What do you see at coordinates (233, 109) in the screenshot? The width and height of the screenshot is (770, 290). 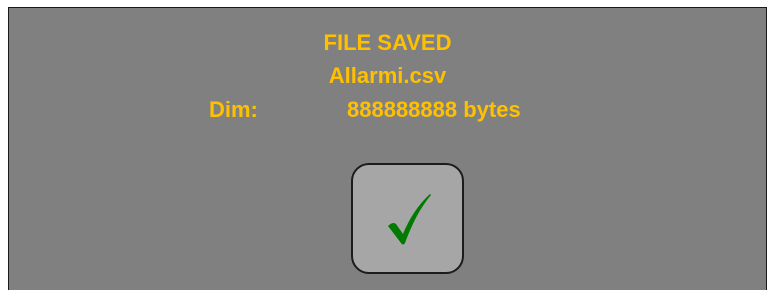 I see `file-size-label: Dim:` at bounding box center [233, 109].